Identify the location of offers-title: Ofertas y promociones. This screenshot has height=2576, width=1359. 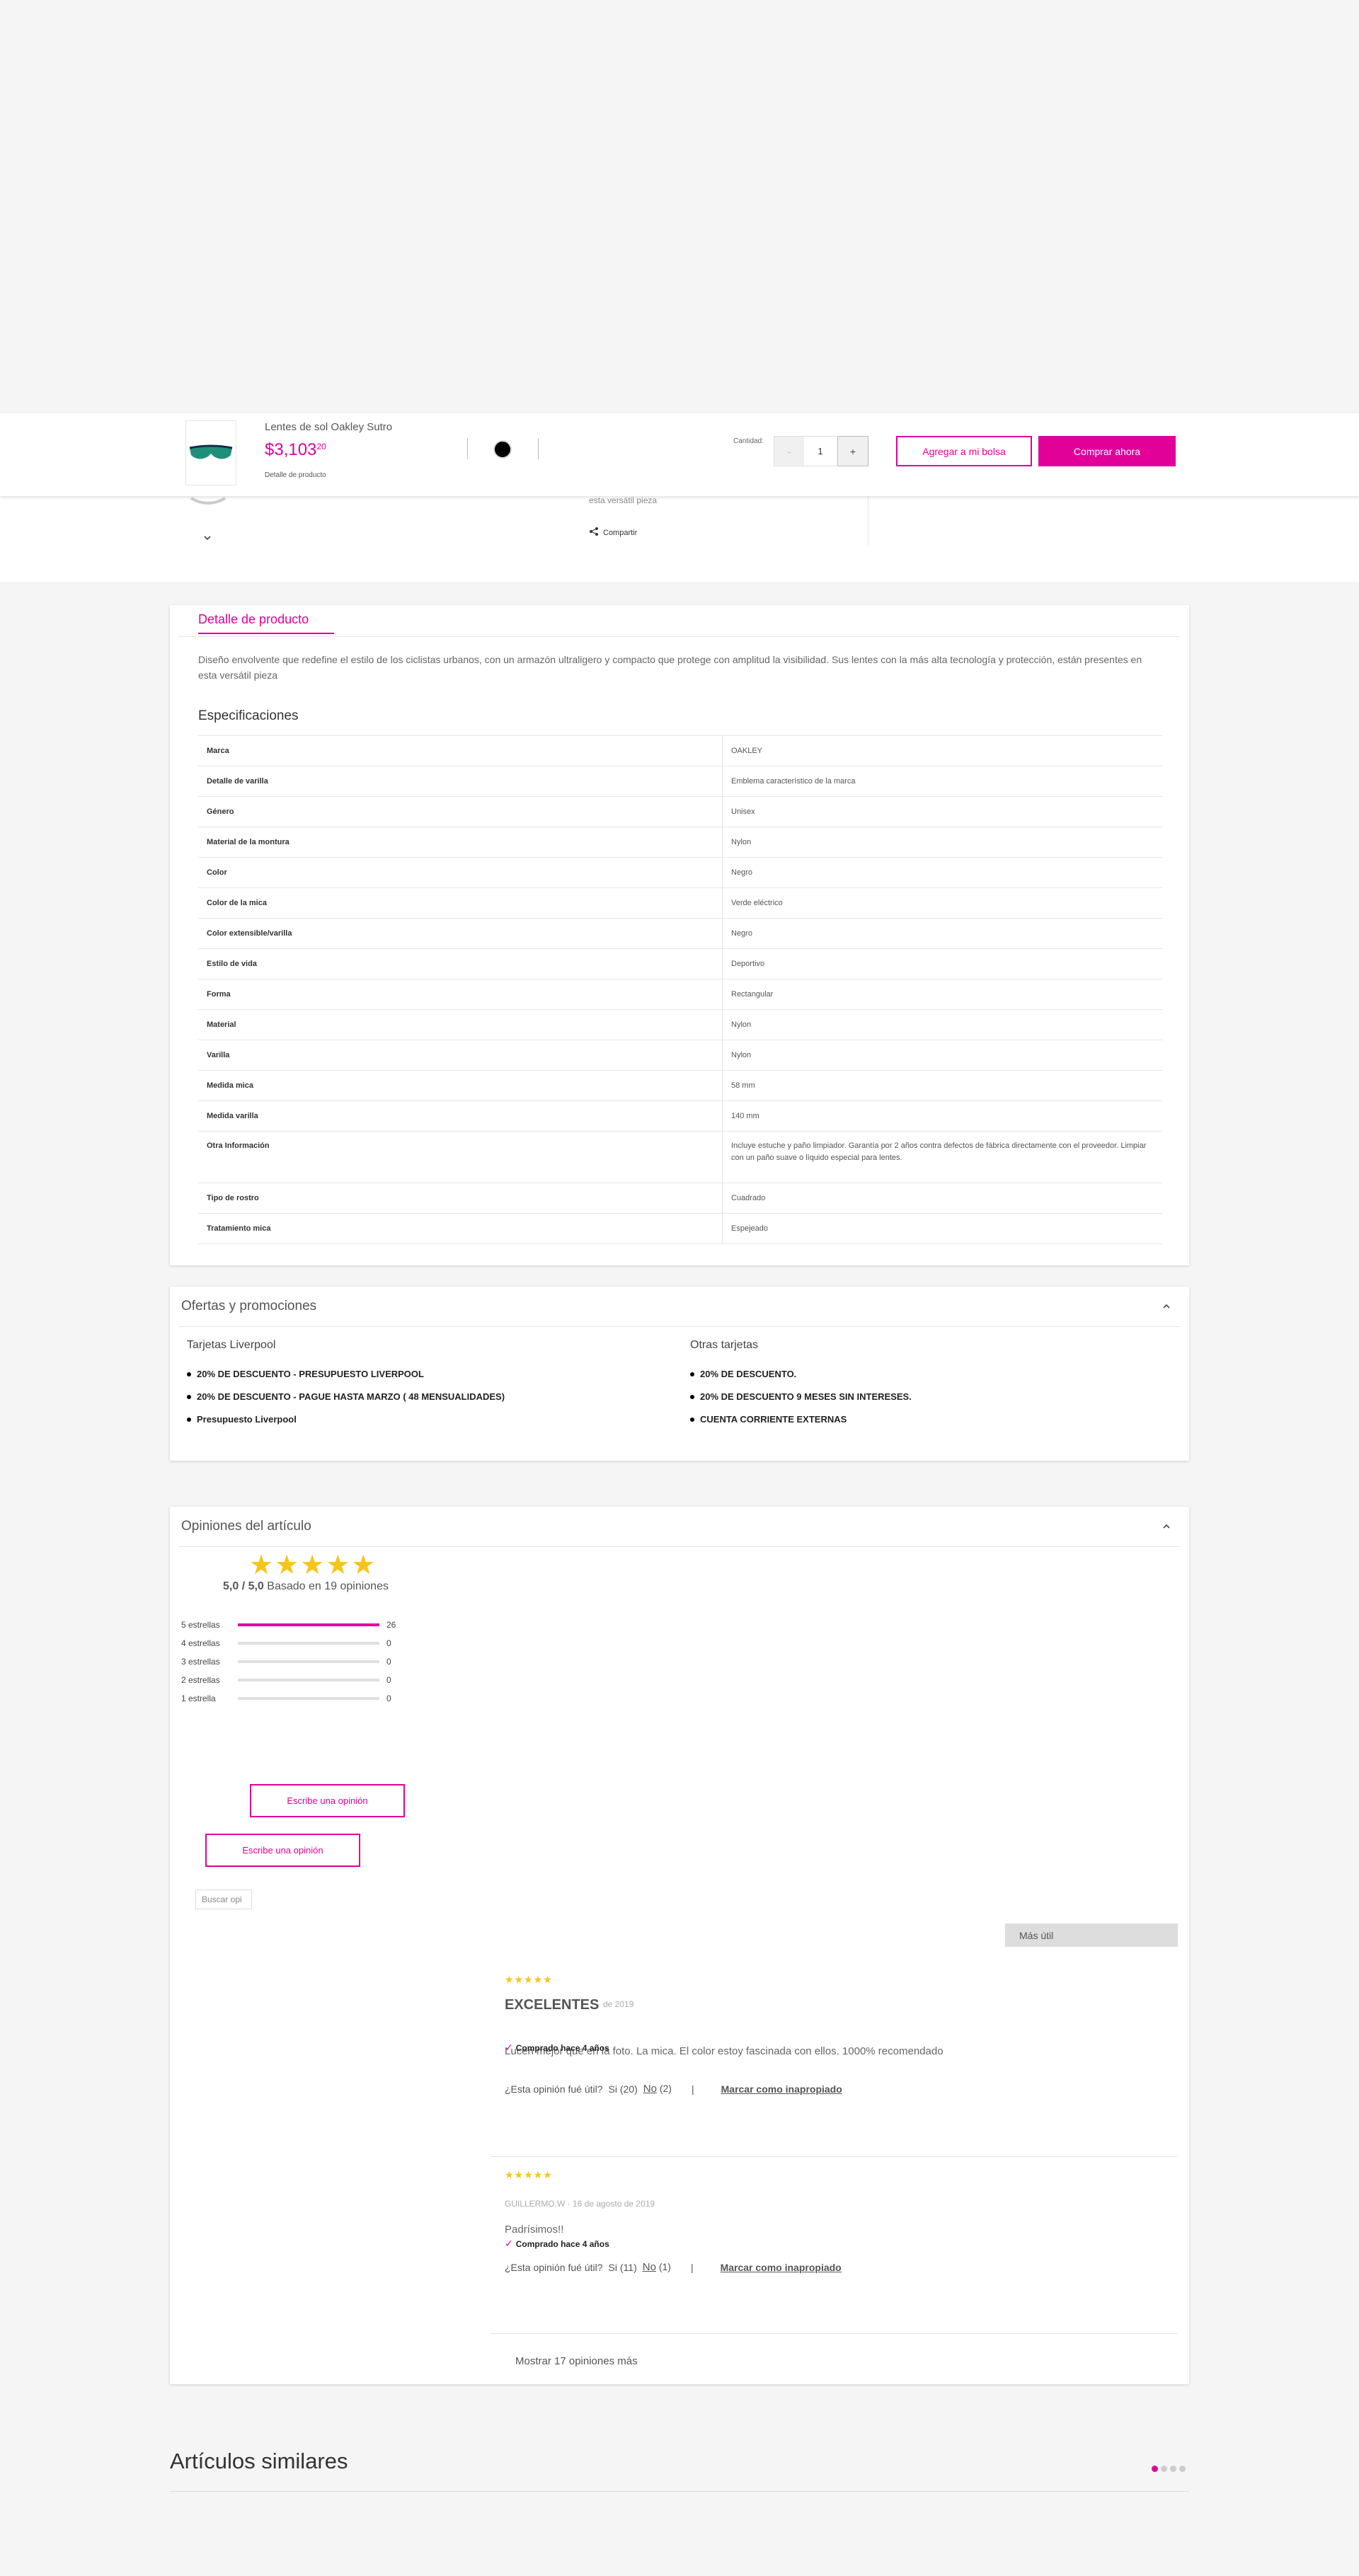
(249, 1306).